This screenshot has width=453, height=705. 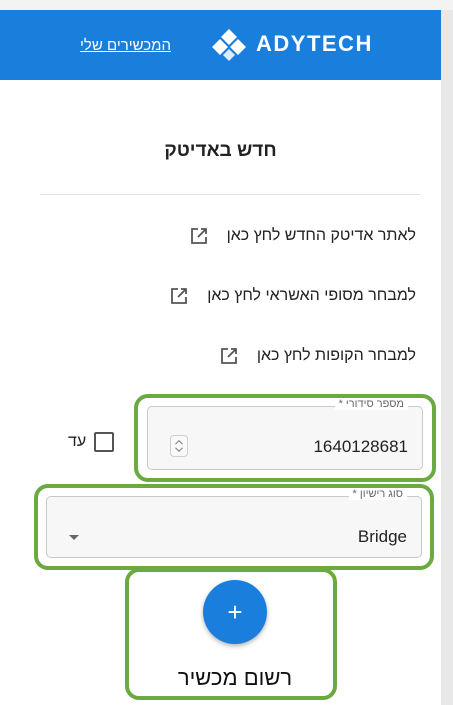 I want to click on app-header: ADYTECH המכשירים שלי, so click(x=220, y=45).